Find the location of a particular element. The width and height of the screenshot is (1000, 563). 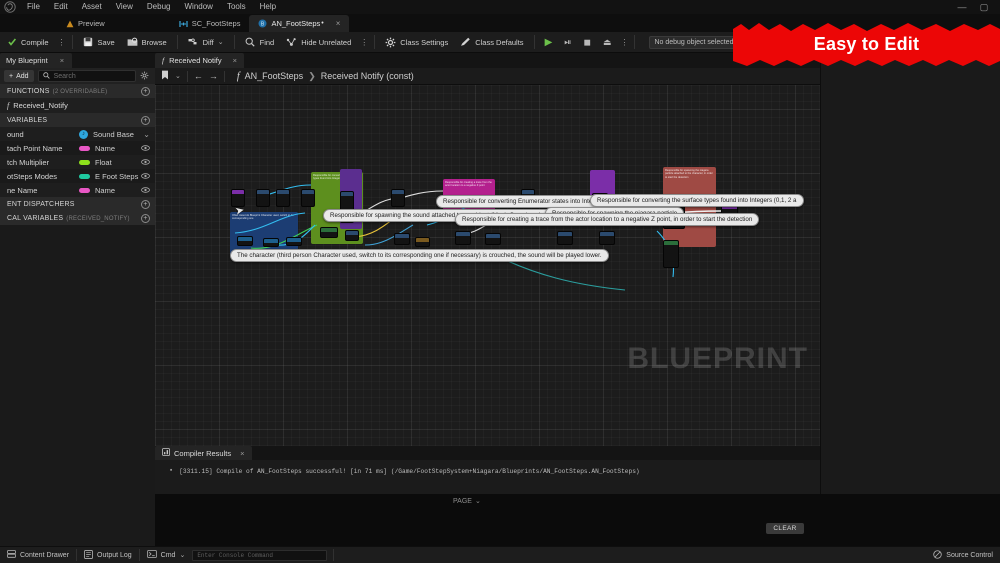

variable-row-pitch-multiplier: tch Multiplier Float is located at coordinates (77, 162).